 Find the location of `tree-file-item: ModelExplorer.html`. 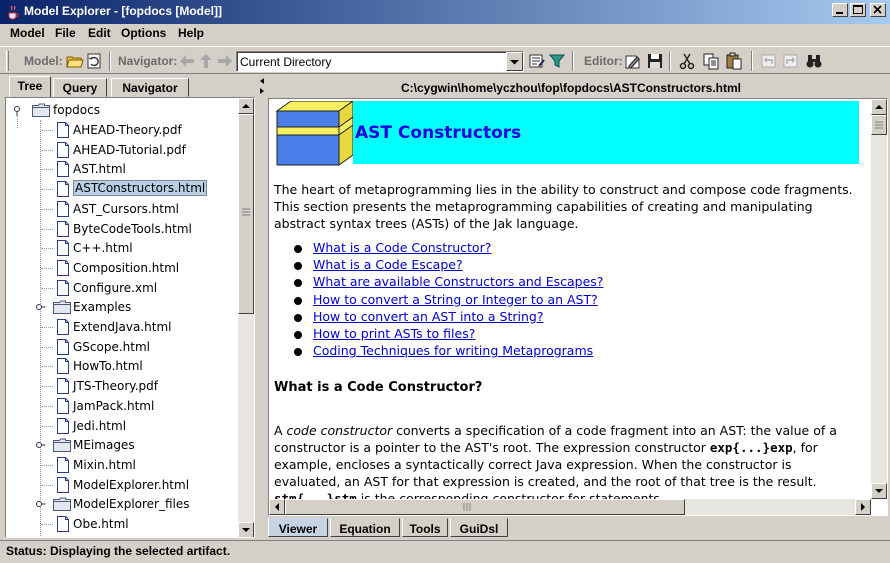

tree-file-item: ModelExplorer.html is located at coordinates (121, 485).